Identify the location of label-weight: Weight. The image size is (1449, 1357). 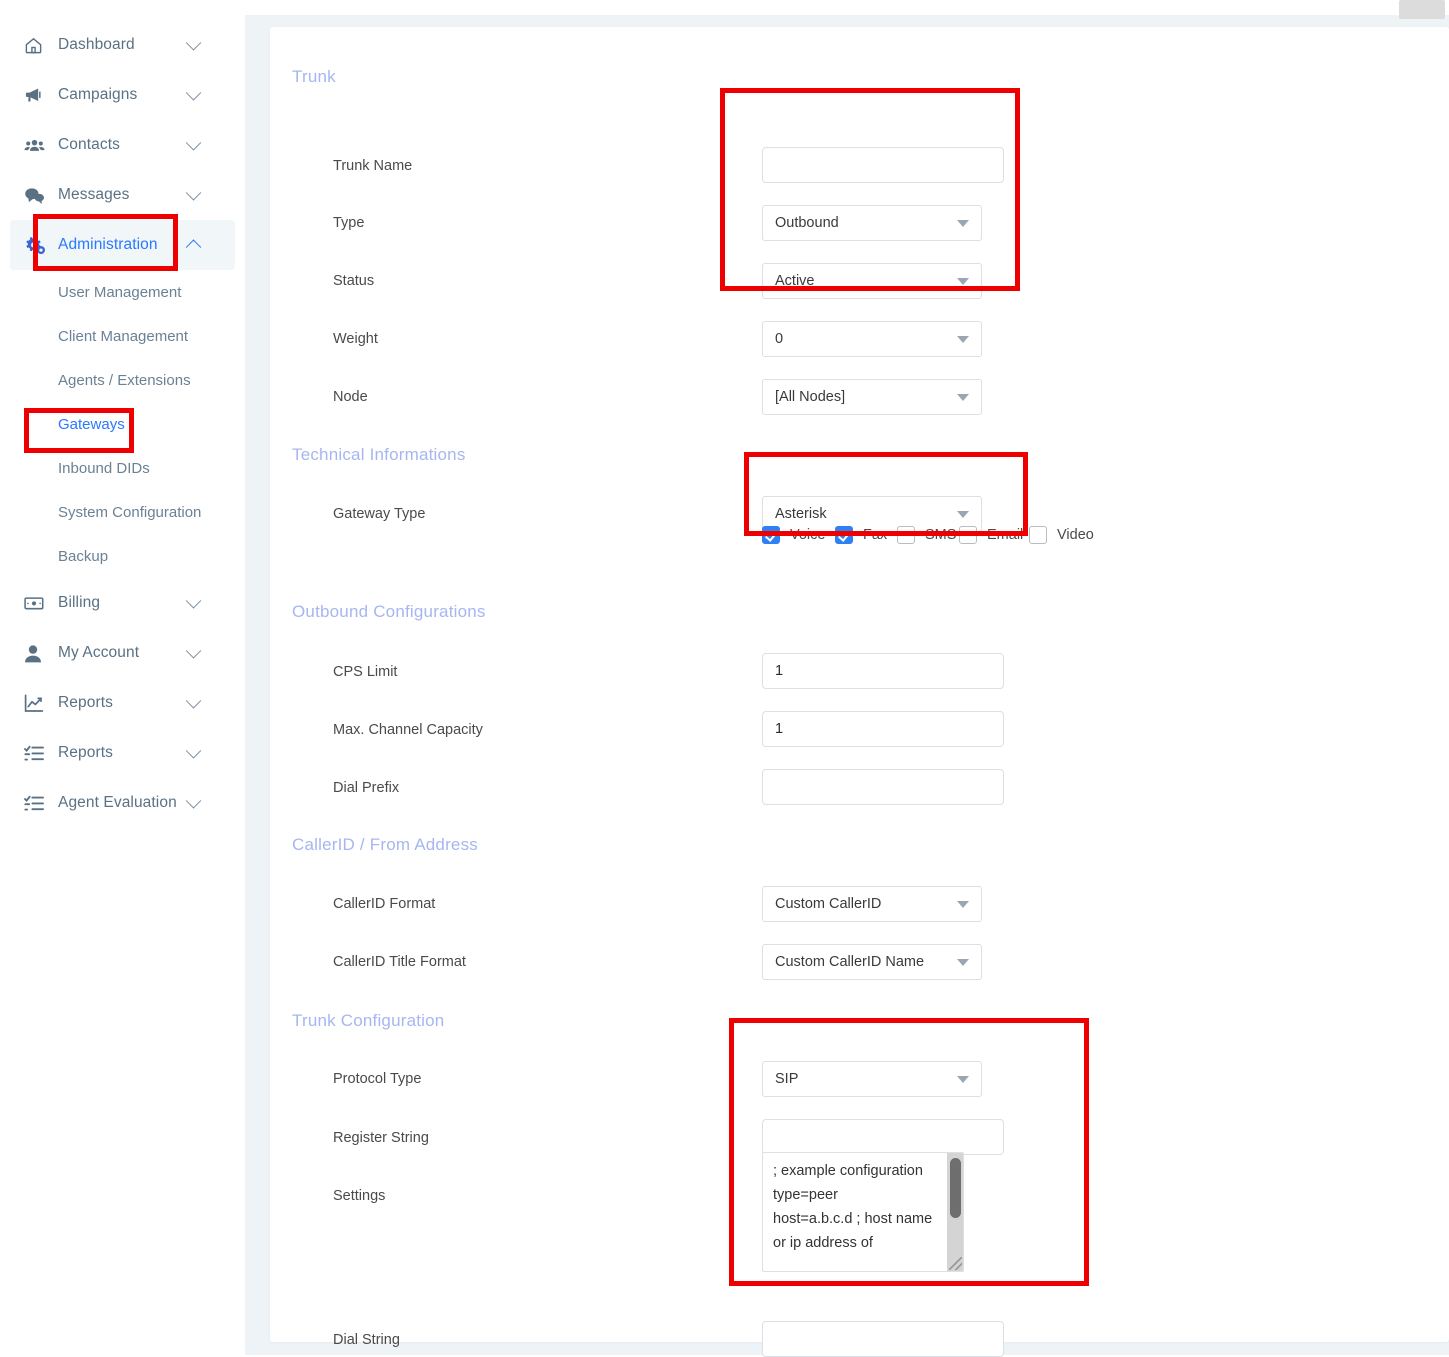
(355, 339).